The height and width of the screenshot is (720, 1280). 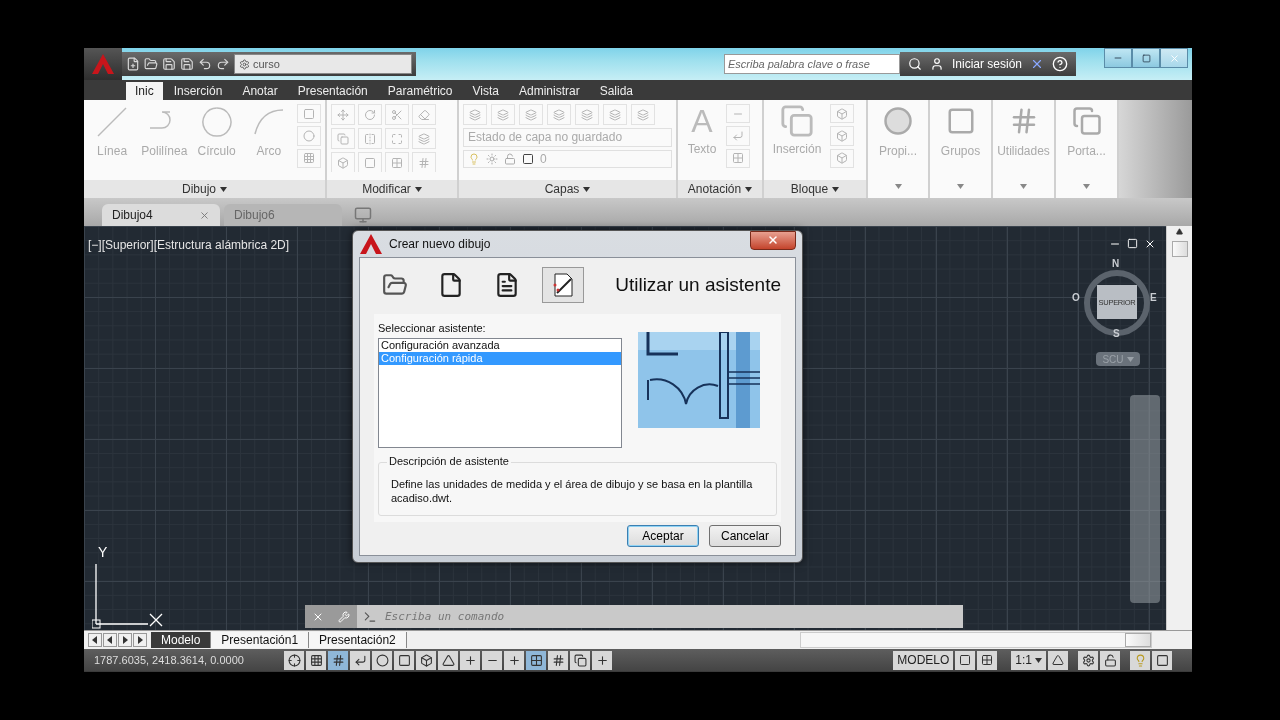 What do you see at coordinates (198, 91) in the screenshot?
I see `ribbon-tab: Inserción` at bounding box center [198, 91].